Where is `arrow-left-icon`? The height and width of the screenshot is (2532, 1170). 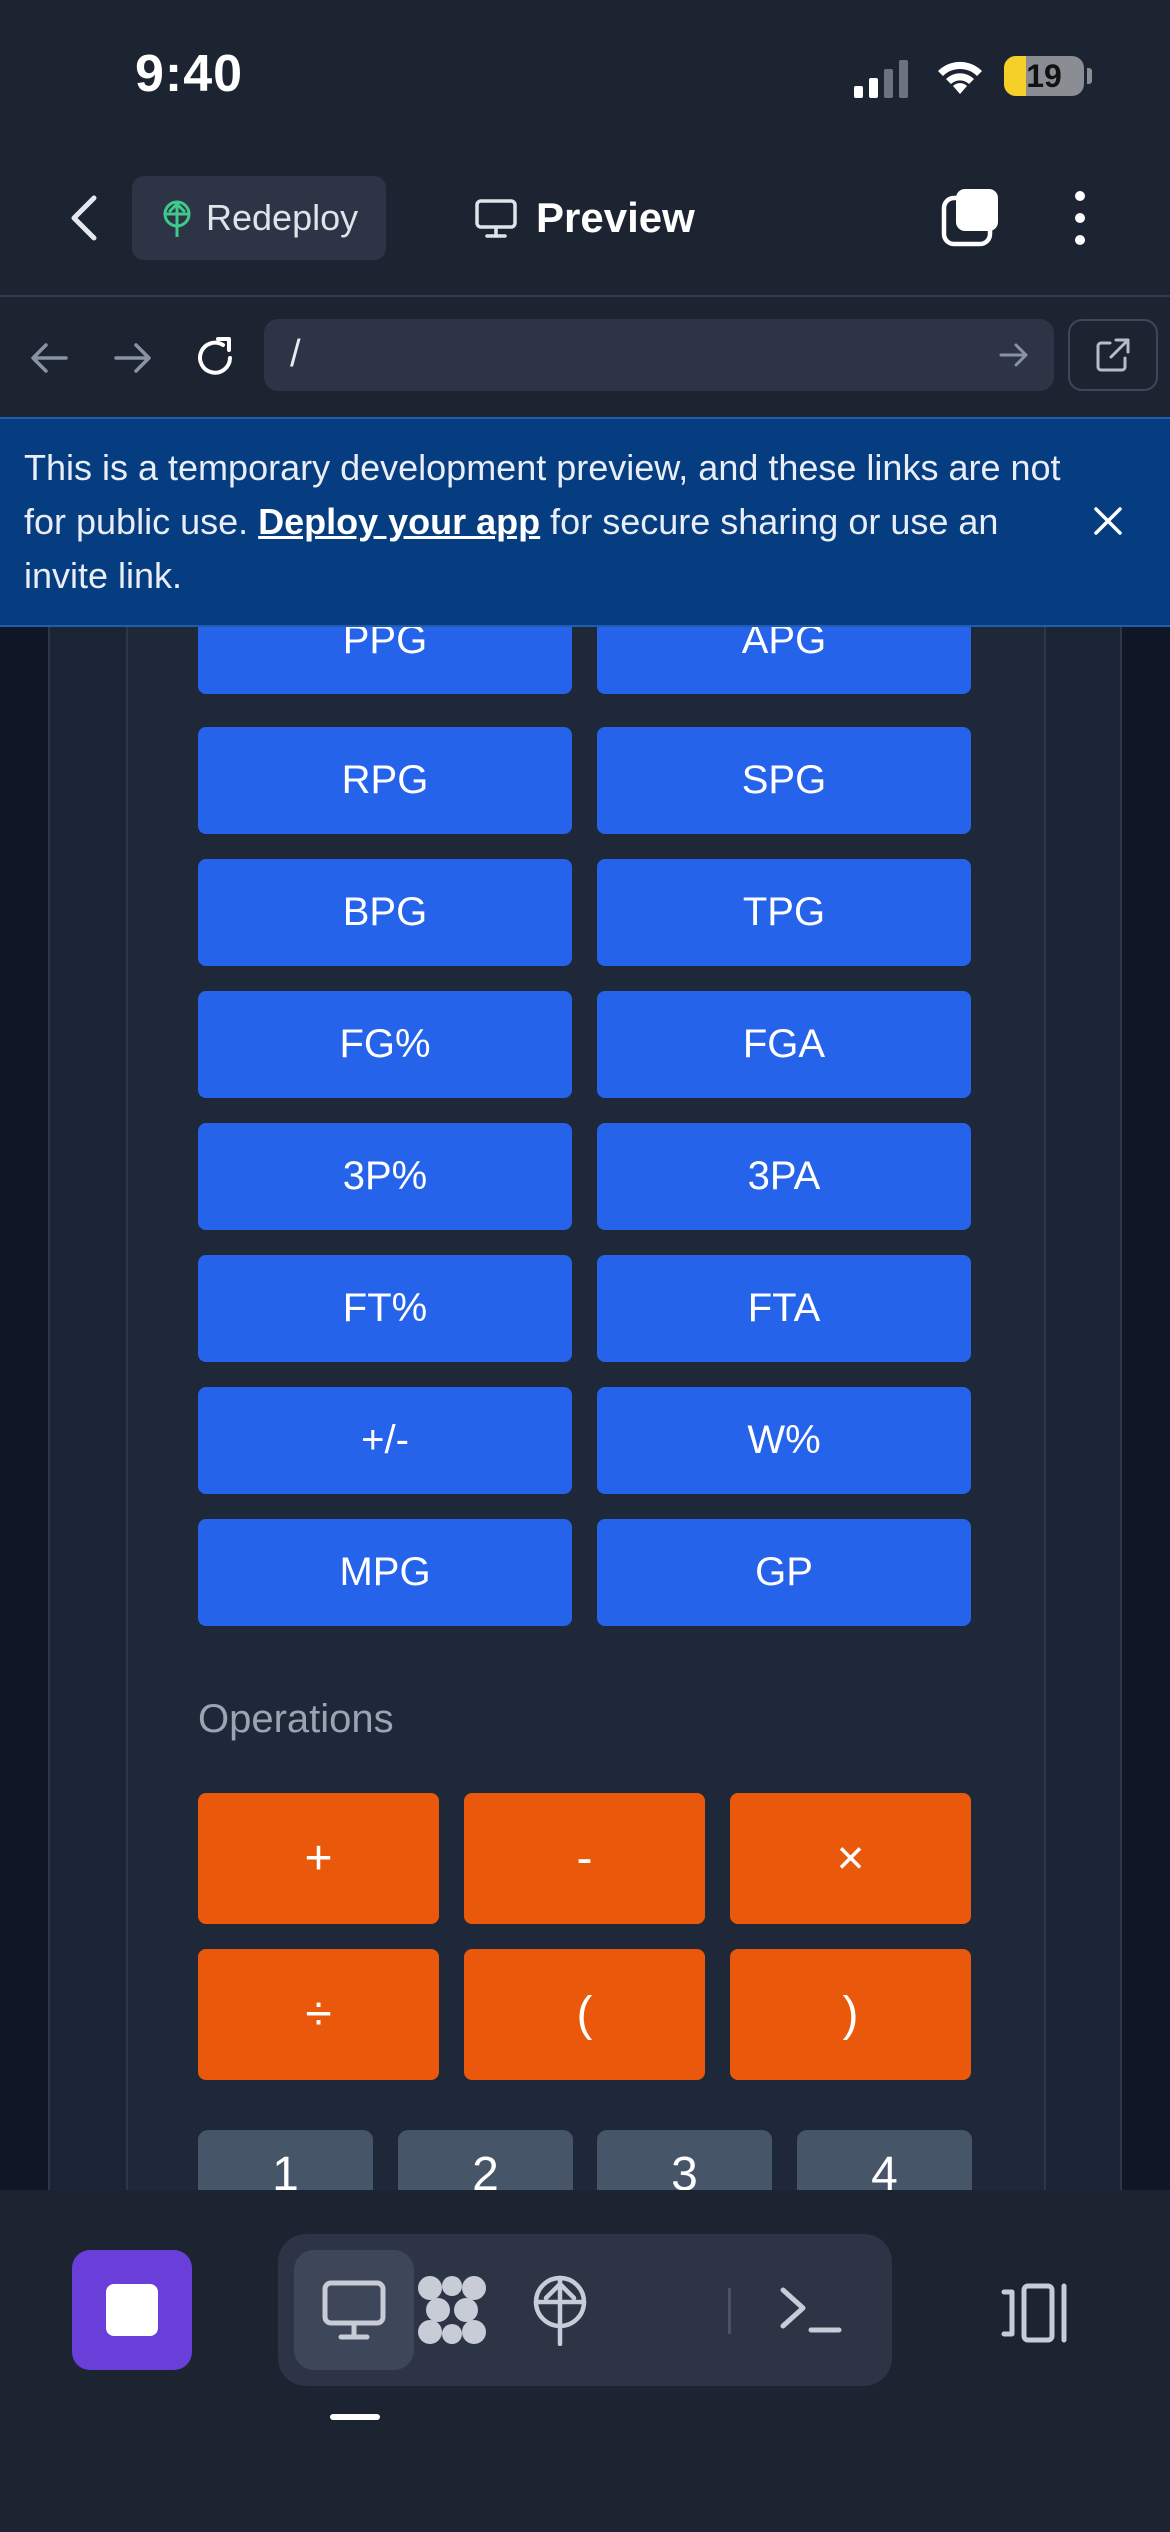
arrow-left-icon is located at coordinates (49, 358).